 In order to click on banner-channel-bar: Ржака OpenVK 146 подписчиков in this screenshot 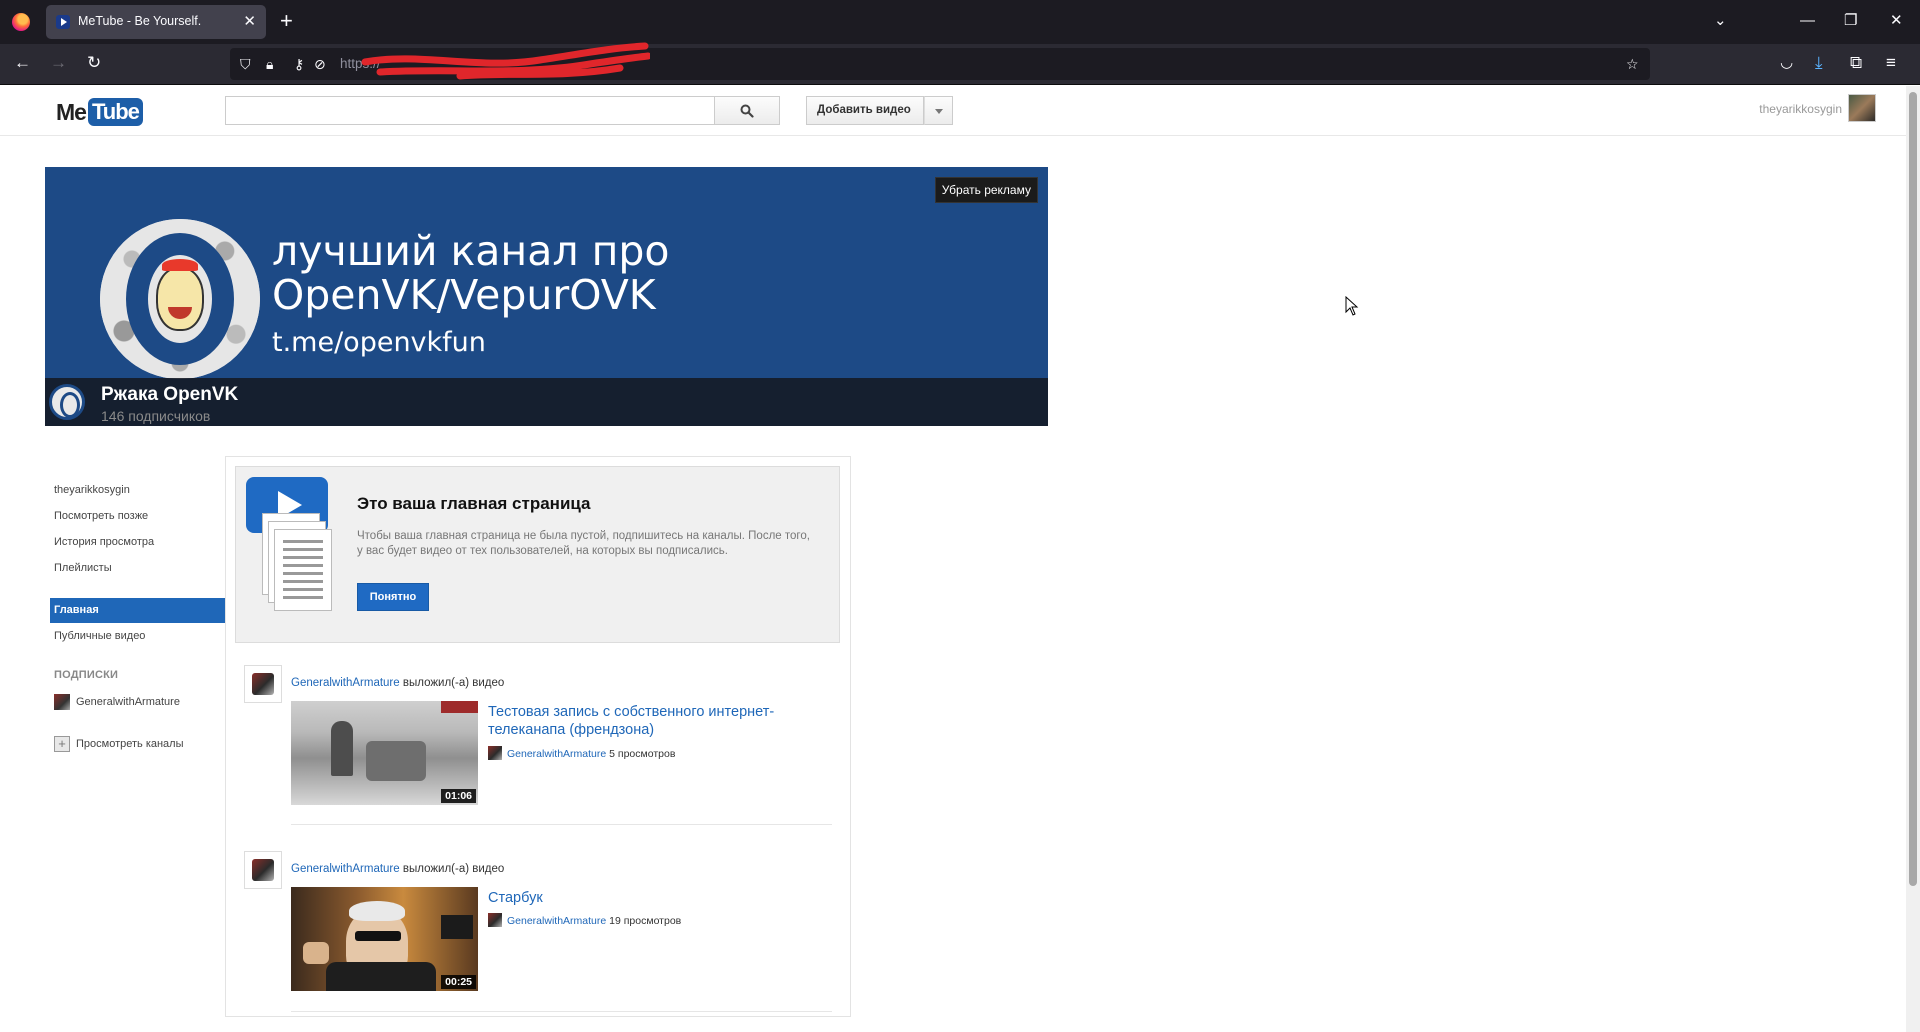, I will do `click(546, 402)`.